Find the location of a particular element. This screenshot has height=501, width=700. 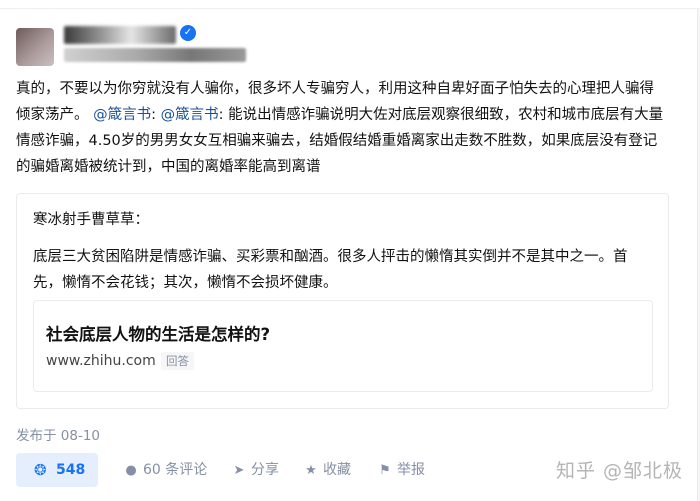

vote-count: 548 is located at coordinates (71, 470).